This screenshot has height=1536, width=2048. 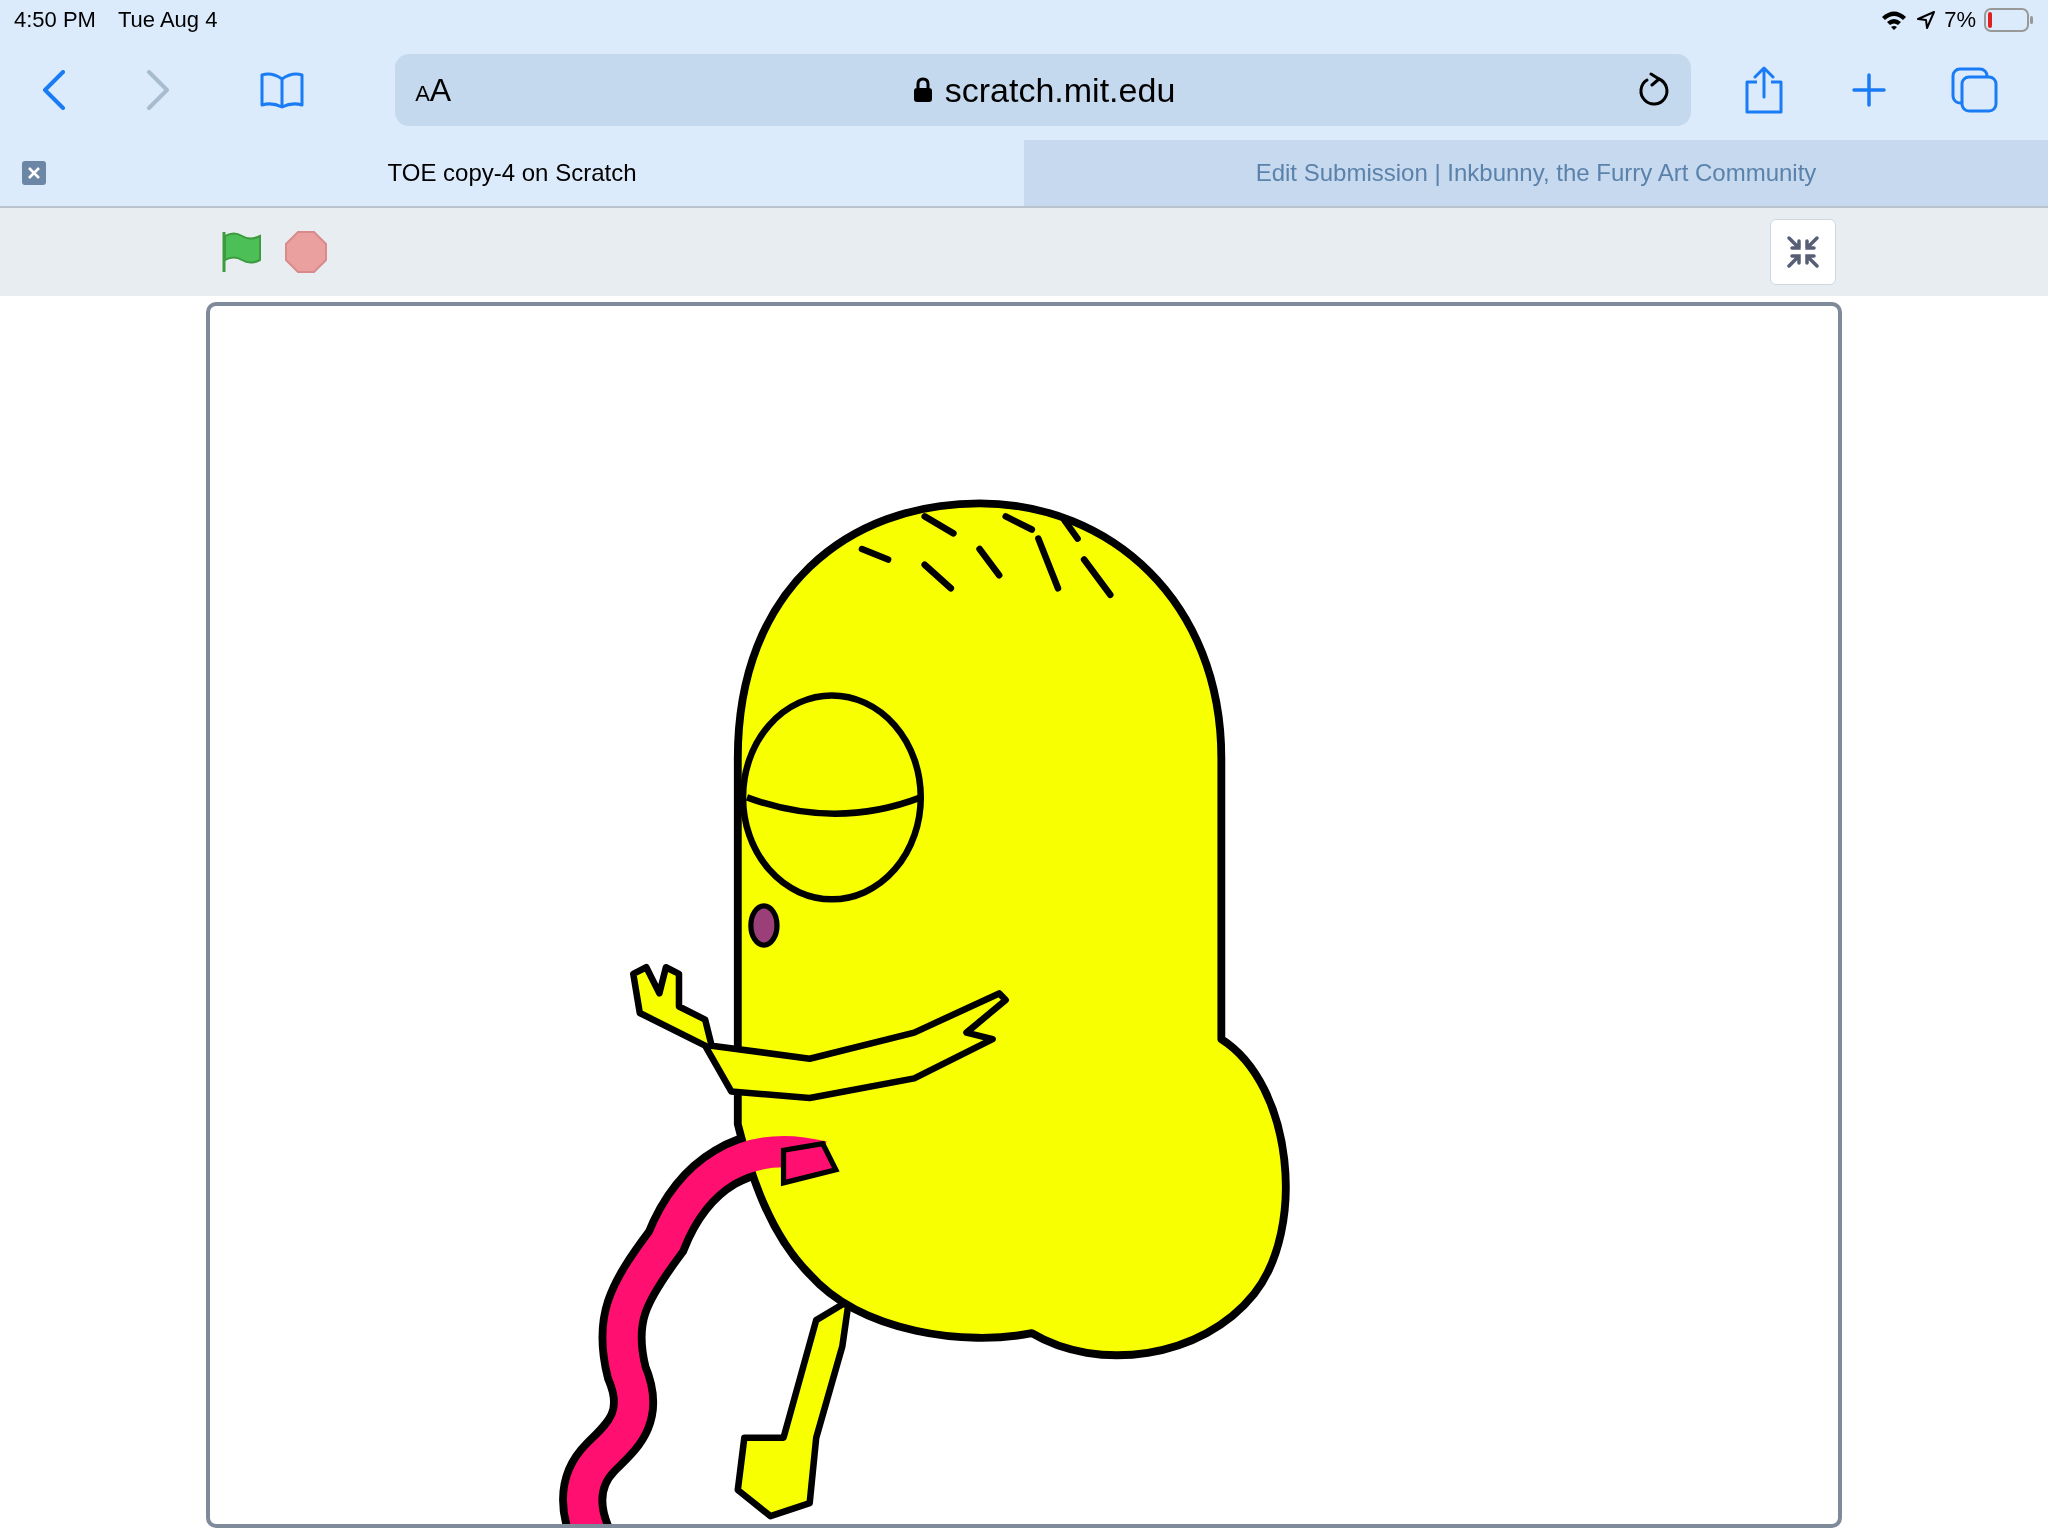 What do you see at coordinates (922, 90) in the screenshot?
I see `lock-icon` at bounding box center [922, 90].